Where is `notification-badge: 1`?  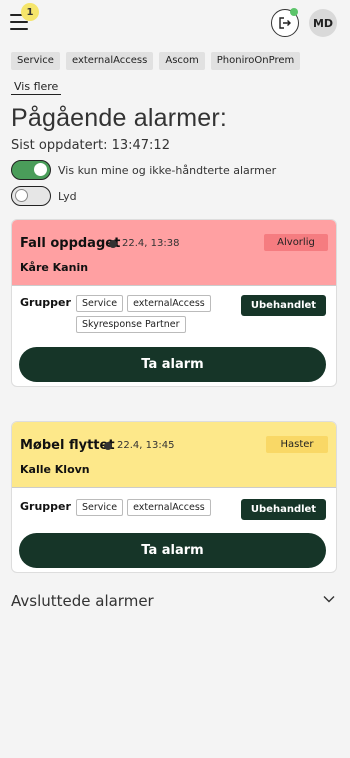
notification-badge: 1 is located at coordinates (30, 12).